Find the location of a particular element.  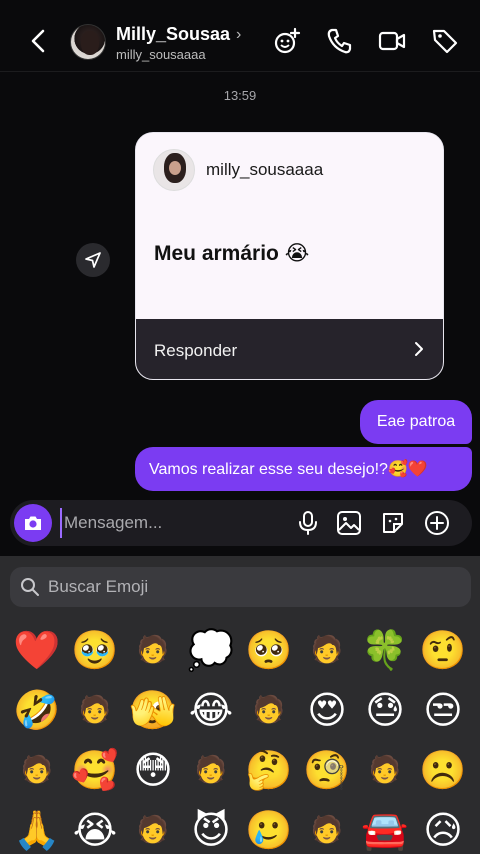

emoji-item: ❤️ is located at coordinates (37, 650).